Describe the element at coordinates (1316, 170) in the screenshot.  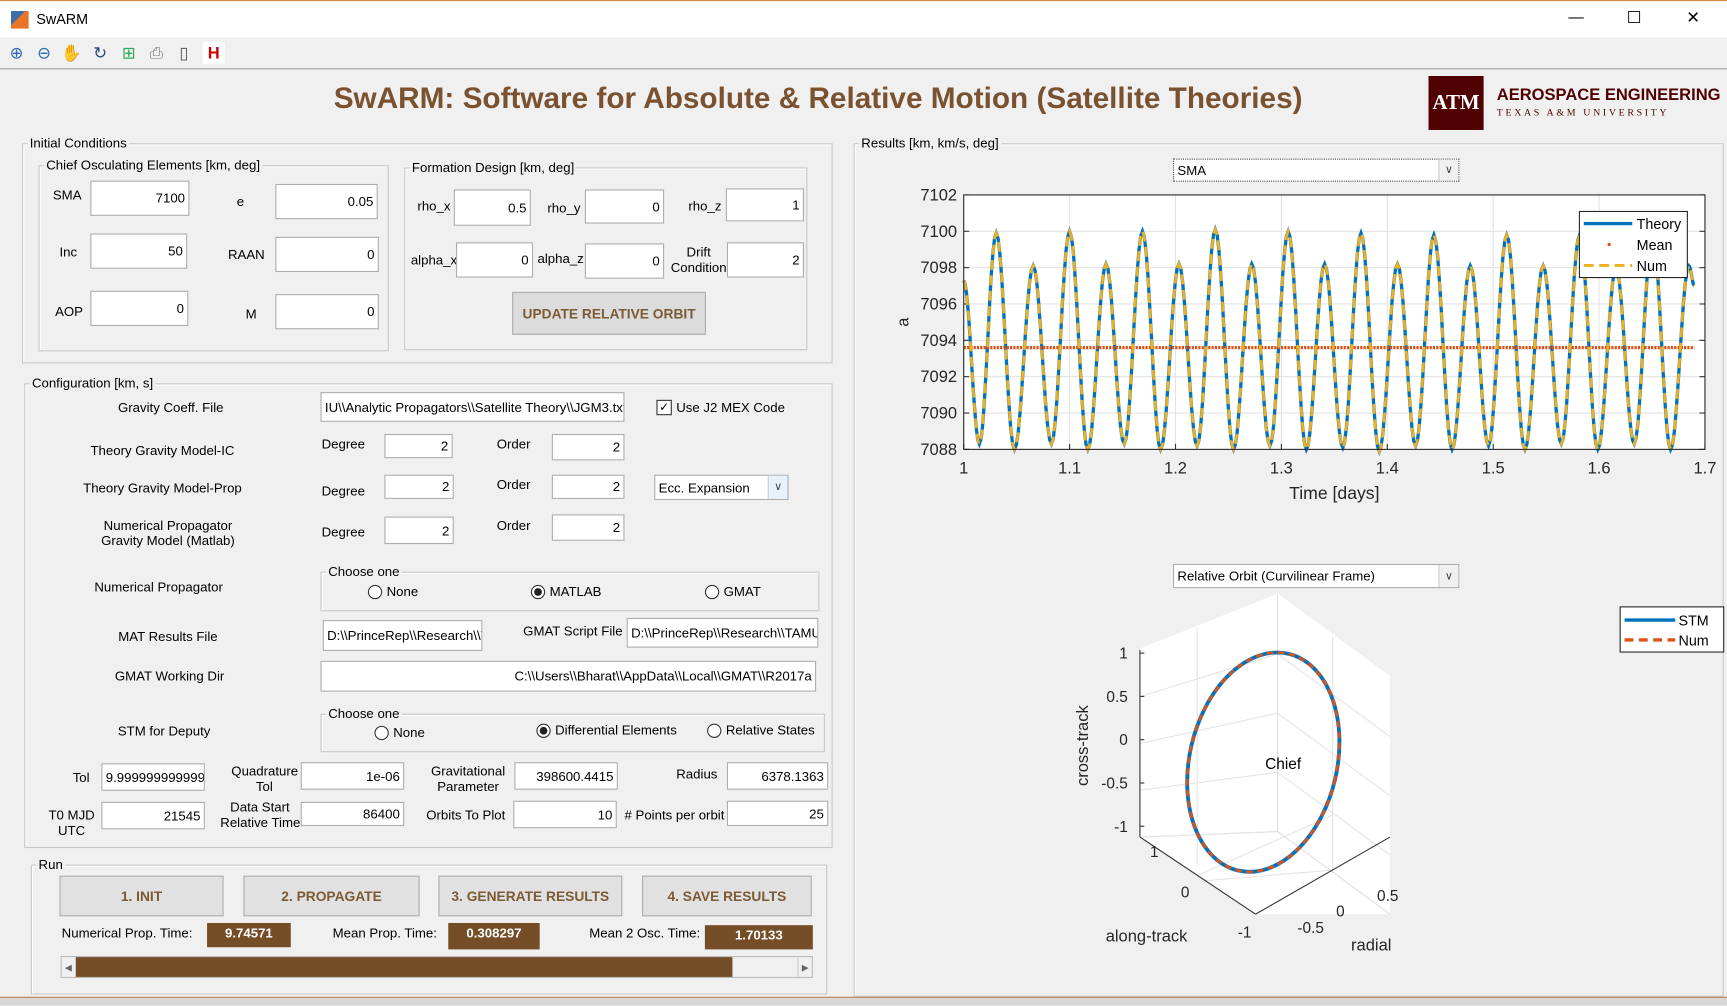
I see `plot1-select: SMA ∨` at that location.